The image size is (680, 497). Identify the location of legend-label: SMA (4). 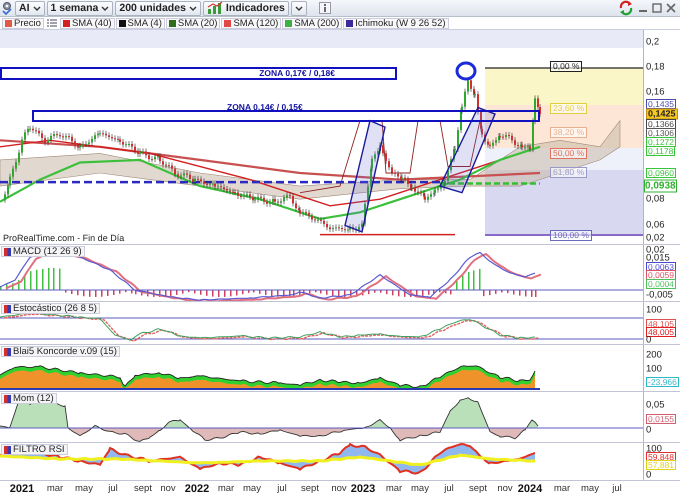
(145, 23).